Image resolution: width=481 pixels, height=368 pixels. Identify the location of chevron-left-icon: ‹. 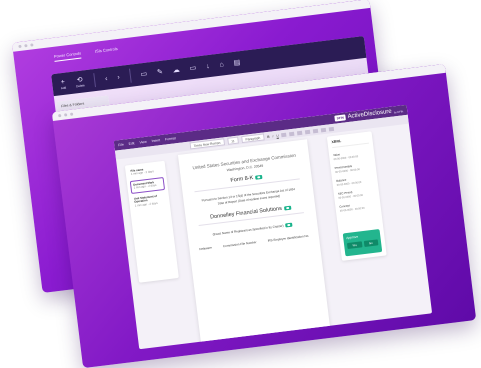
(106, 79).